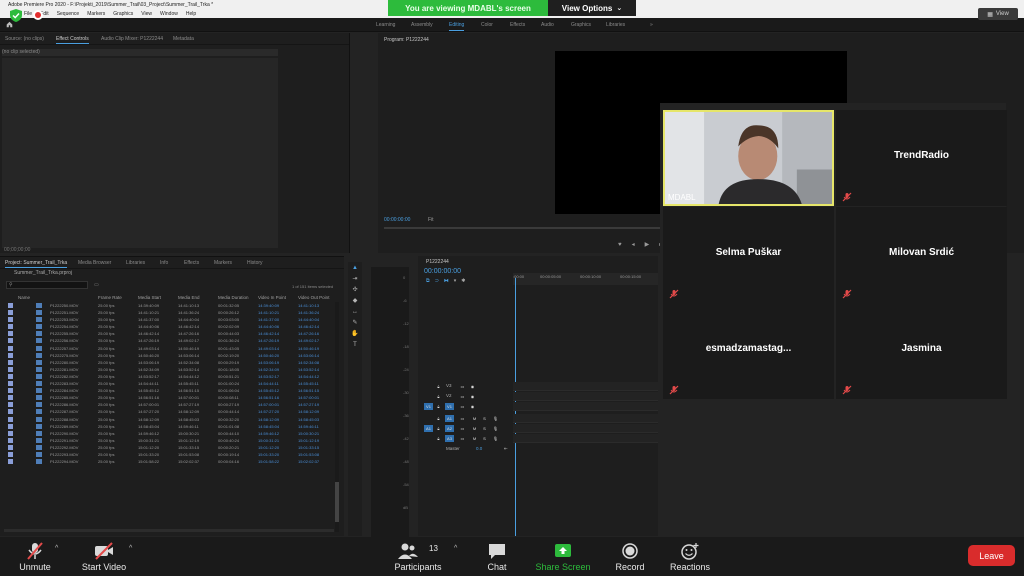  Describe the element at coordinates (449, 418) in the screenshot. I see `track-target-a1: A1` at that location.